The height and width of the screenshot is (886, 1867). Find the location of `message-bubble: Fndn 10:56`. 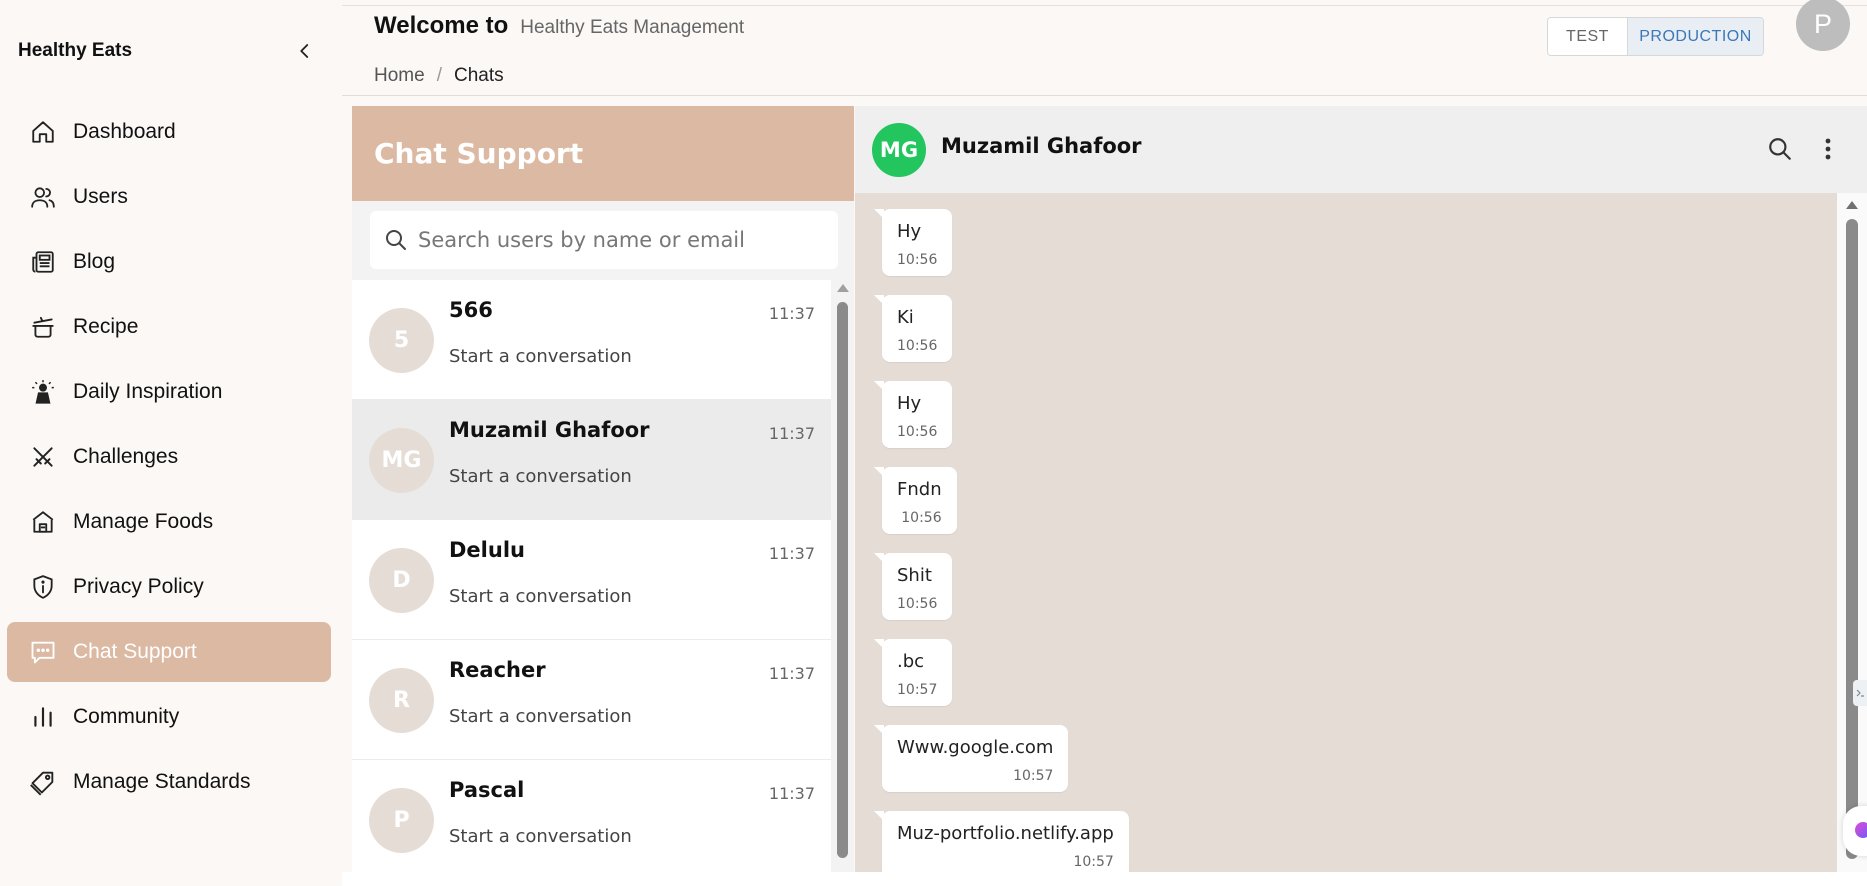

message-bubble: Fndn 10:56 is located at coordinates (915, 500).